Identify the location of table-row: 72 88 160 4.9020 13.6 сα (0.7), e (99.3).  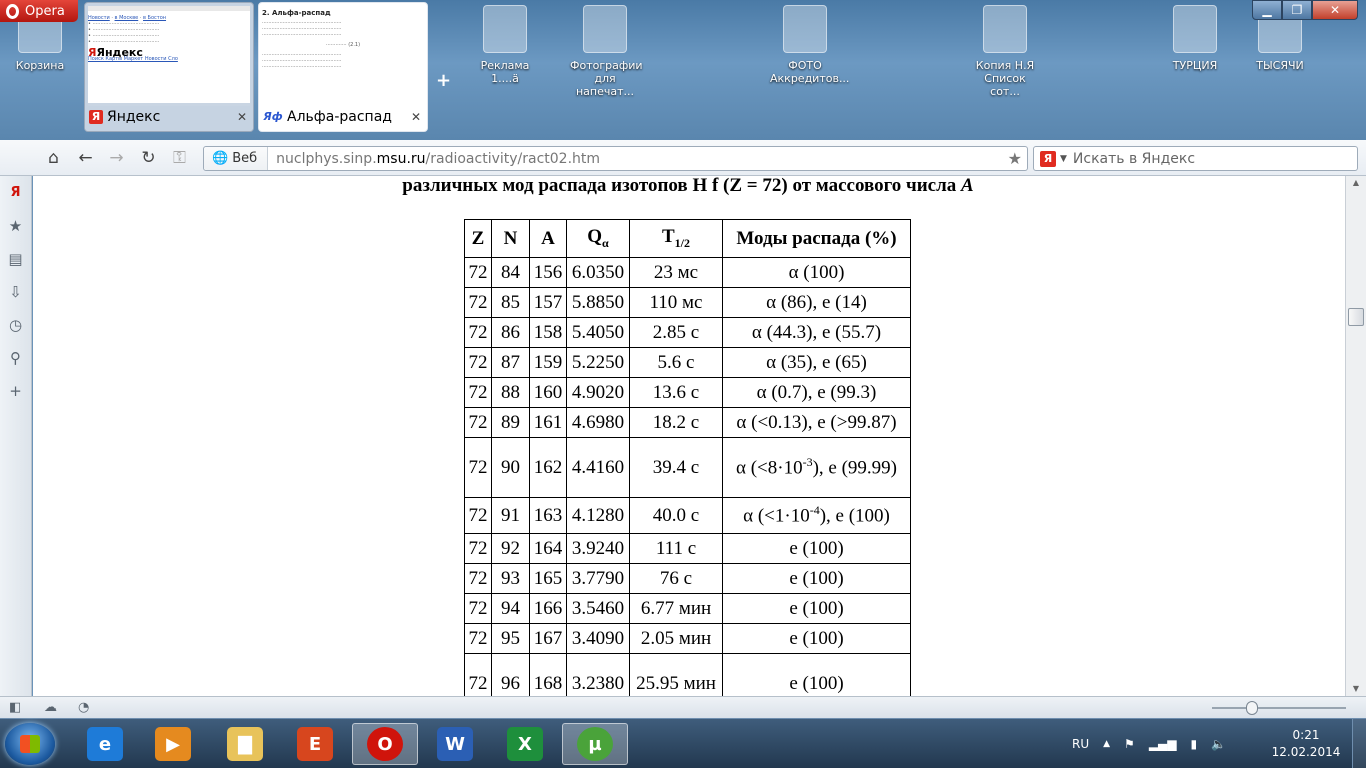
(687, 392).